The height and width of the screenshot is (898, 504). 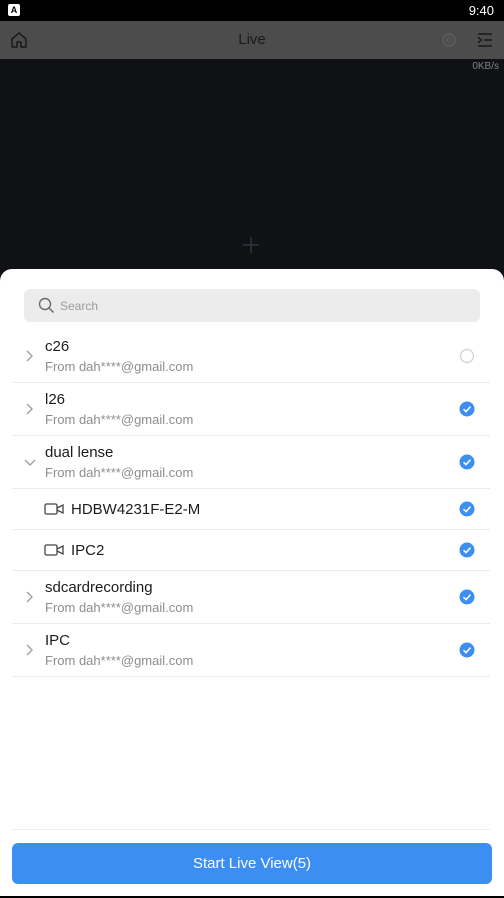 What do you see at coordinates (251, 462) in the screenshot?
I see `device-row-dual-lense: dual lense From dah****@gmail.com` at bounding box center [251, 462].